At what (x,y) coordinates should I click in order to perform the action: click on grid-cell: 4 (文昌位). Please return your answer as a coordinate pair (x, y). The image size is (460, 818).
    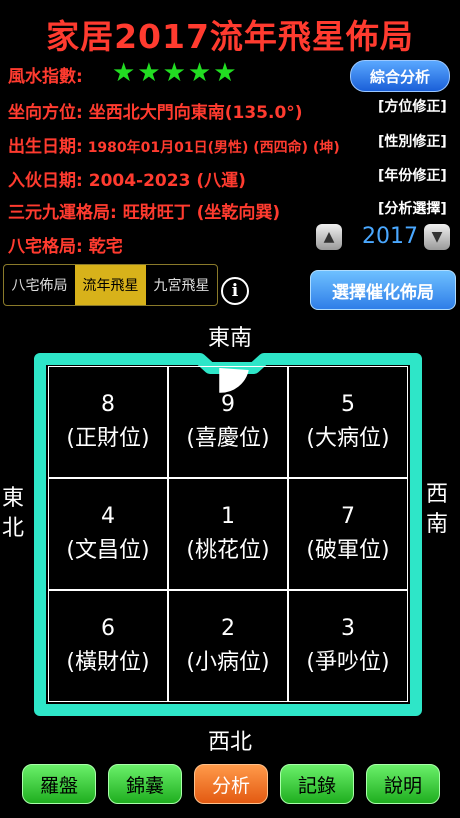
    Looking at the image, I should click on (108, 534).